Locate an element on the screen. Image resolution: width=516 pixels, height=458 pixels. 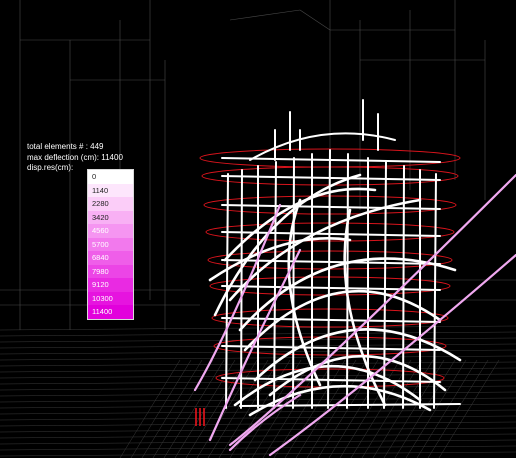
legend-entry: 4560 is located at coordinates (110, 231).